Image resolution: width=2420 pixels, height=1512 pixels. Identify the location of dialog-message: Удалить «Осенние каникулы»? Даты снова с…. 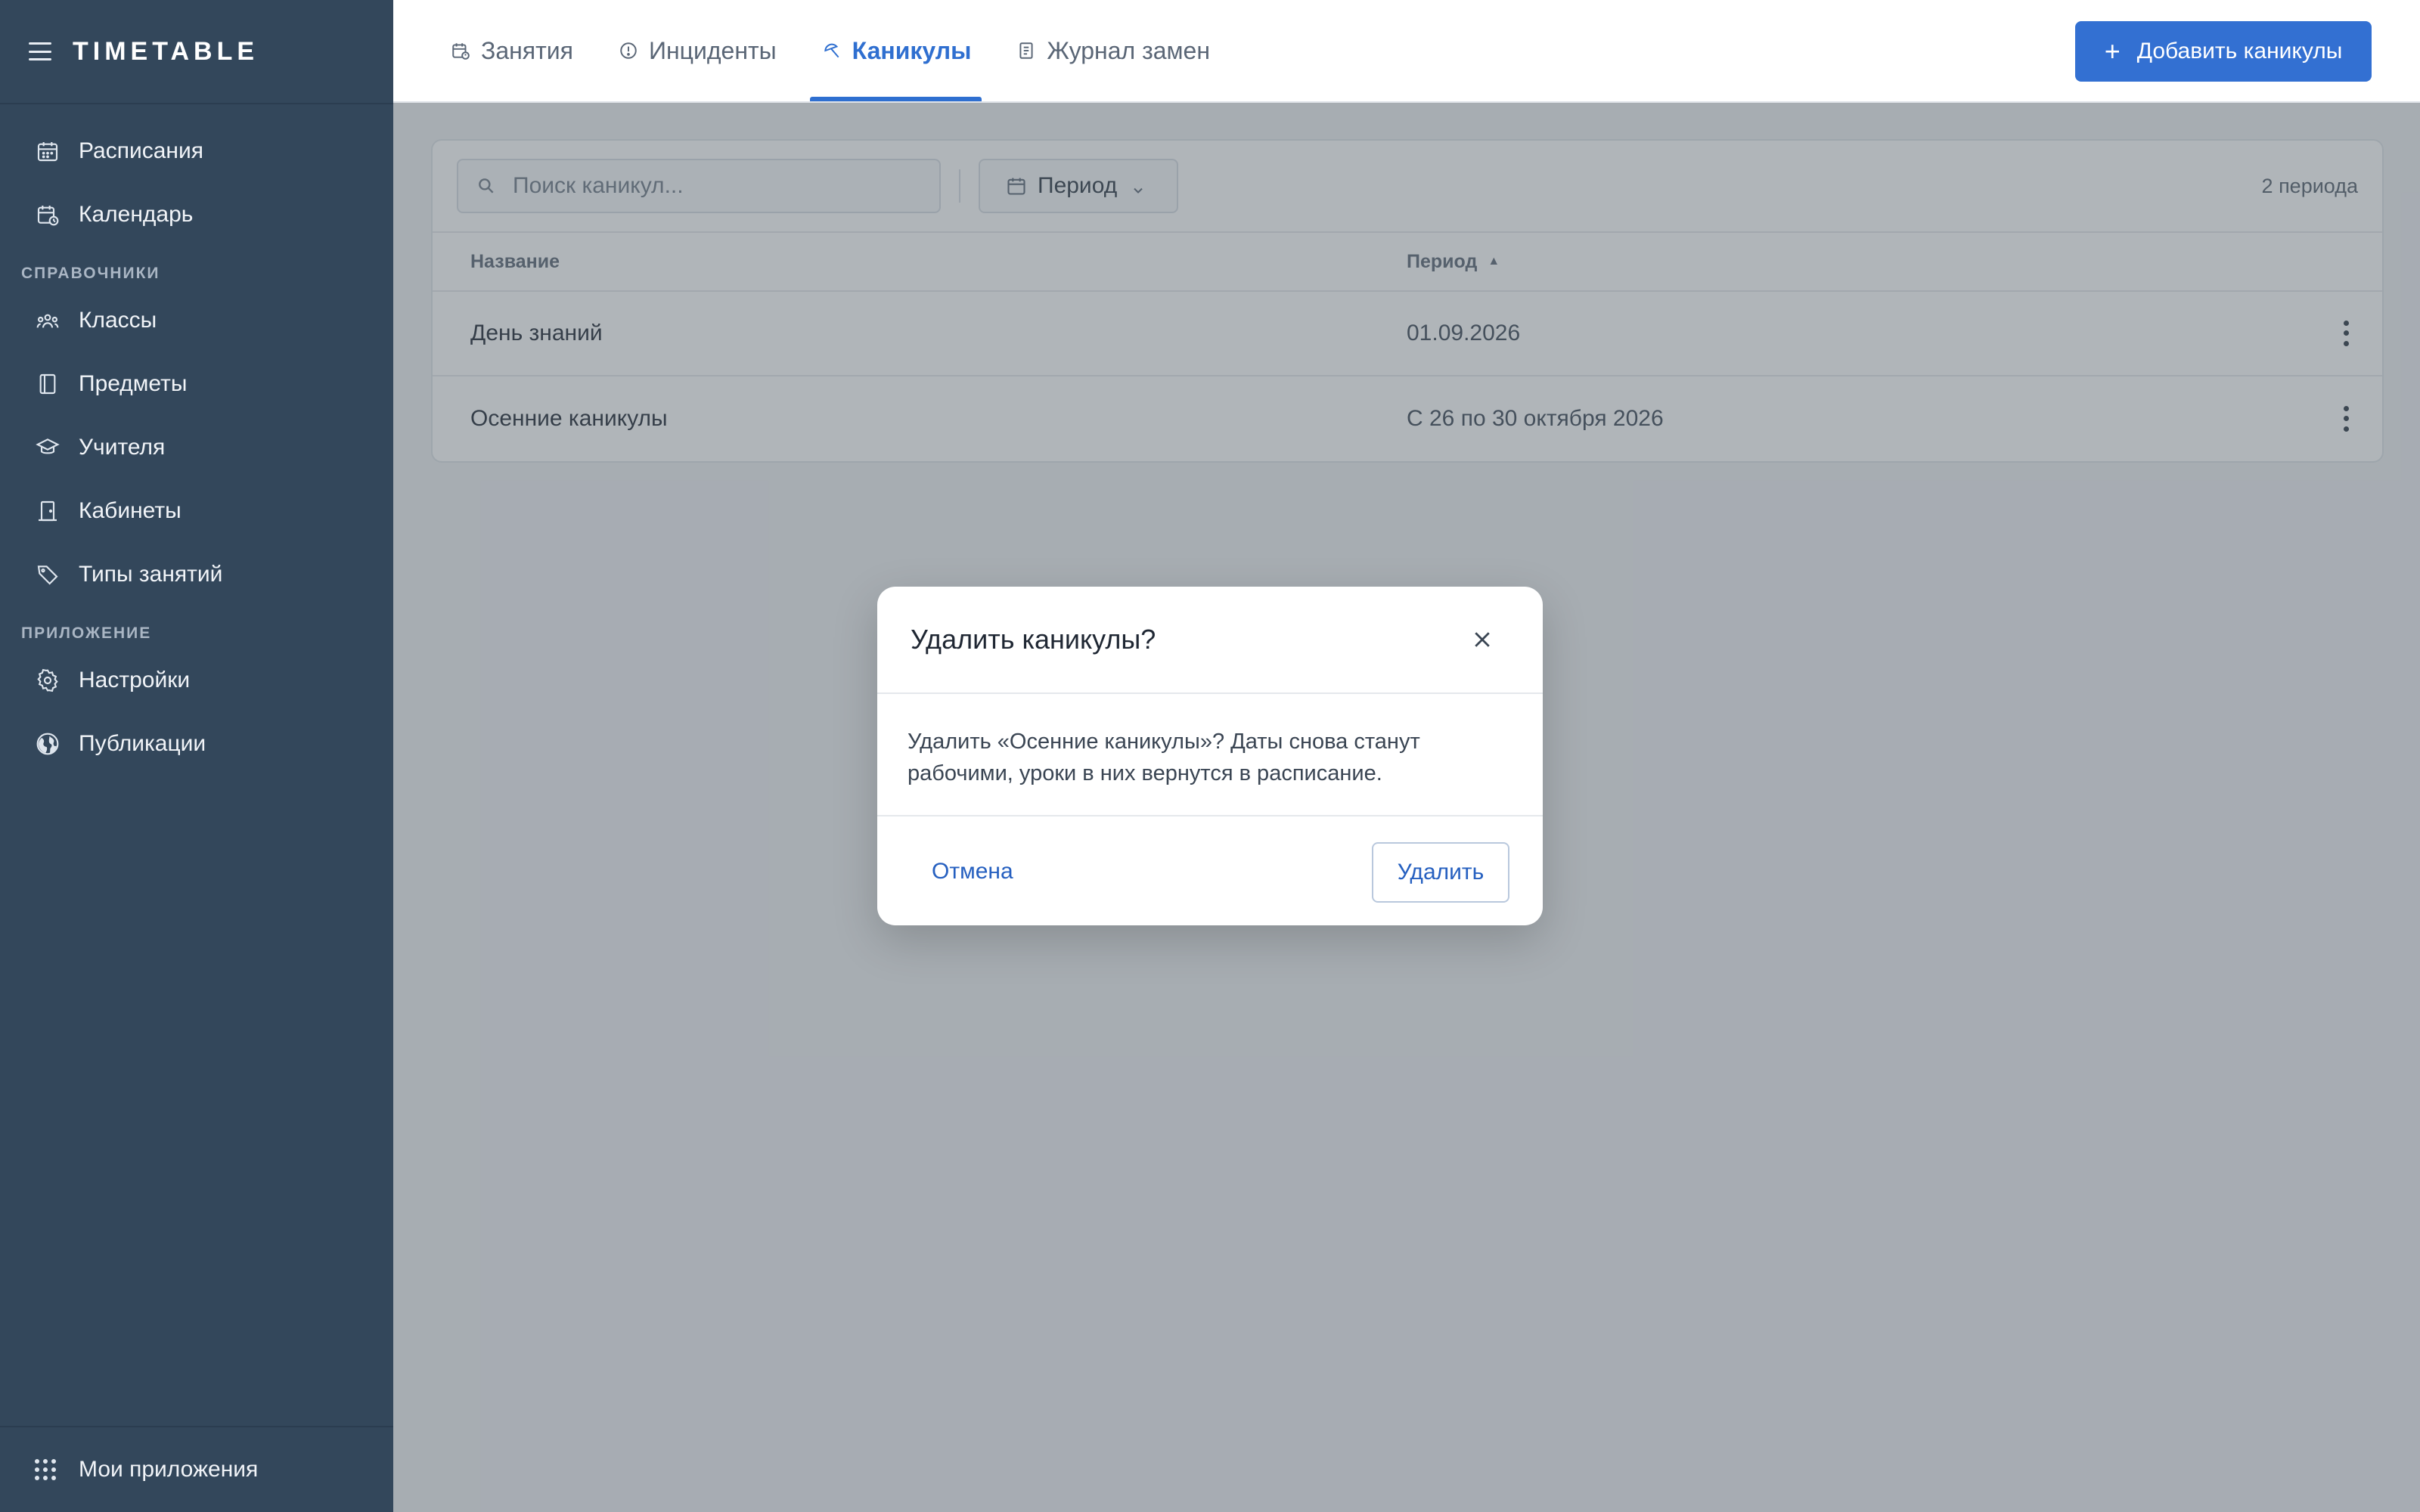
(1210, 755).